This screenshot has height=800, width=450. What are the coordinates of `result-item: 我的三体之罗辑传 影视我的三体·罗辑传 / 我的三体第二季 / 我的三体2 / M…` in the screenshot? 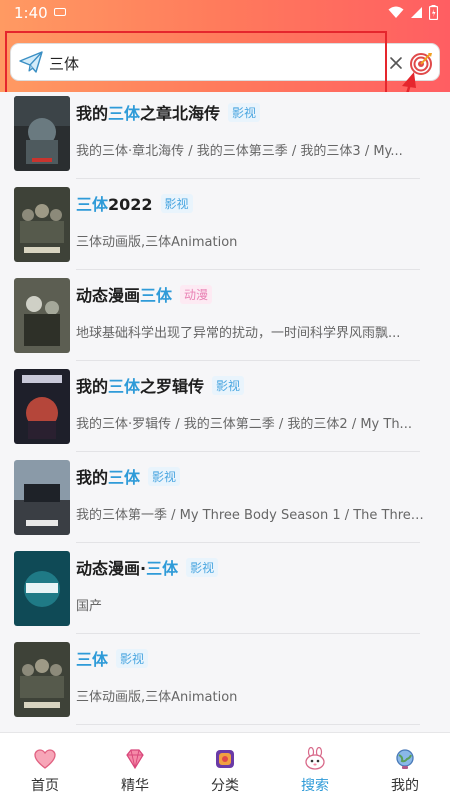 It's located at (225, 406).